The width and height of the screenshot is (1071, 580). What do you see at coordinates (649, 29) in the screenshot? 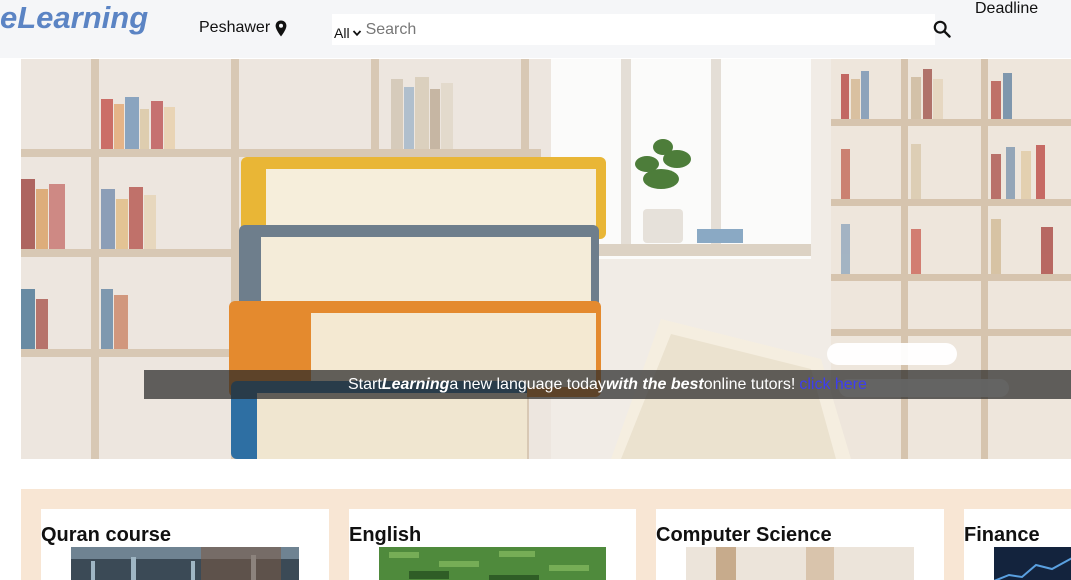
I see `search-input` at bounding box center [649, 29].